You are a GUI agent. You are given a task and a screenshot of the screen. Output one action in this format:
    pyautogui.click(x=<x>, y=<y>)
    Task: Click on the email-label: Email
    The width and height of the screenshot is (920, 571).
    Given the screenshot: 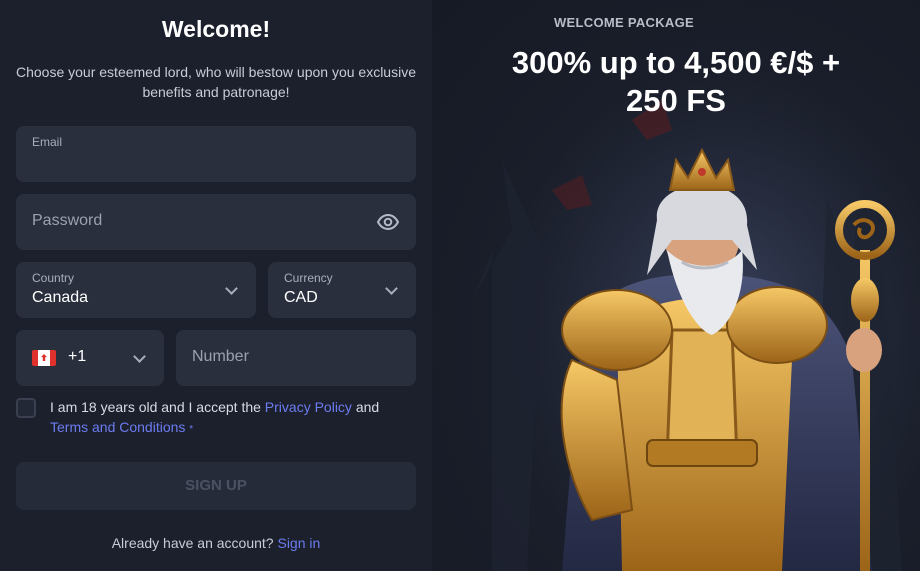 What is the action you would take?
    pyautogui.click(x=47, y=142)
    